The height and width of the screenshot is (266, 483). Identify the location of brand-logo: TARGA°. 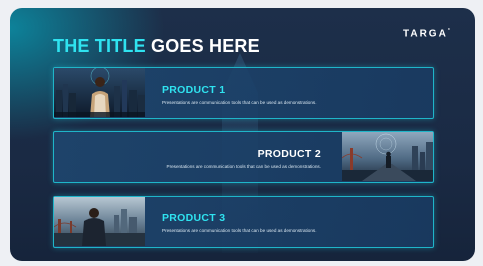
(426, 33).